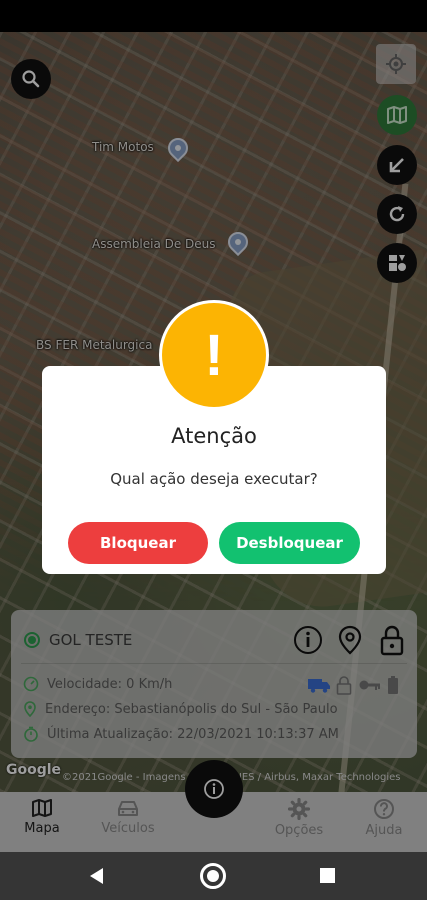 This screenshot has width=427, height=900. What do you see at coordinates (213, 16) in the screenshot?
I see `status-bar` at bounding box center [213, 16].